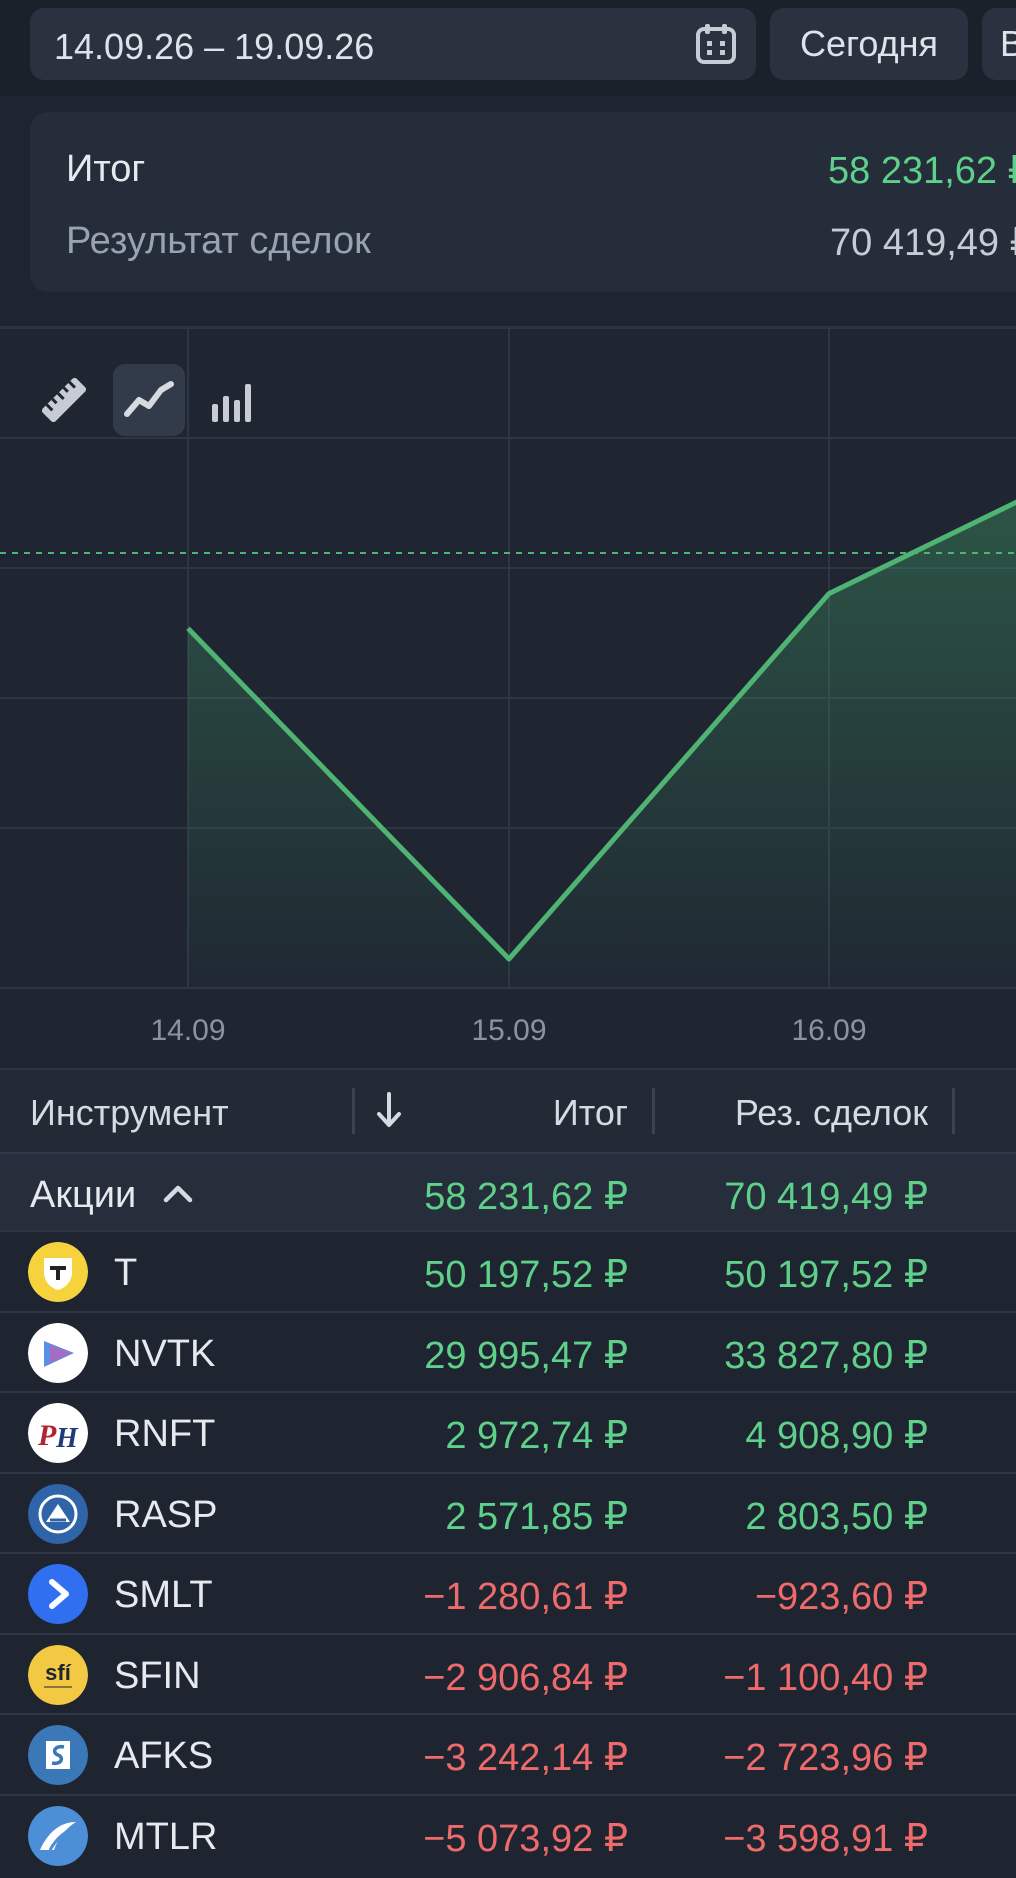 Image resolution: width=1016 pixels, height=1878 pixels. Describe the element at coordinates (508, 1110) in the screenshot. I see `table-header: Инструмент Итог Рез. сделок` at that location.